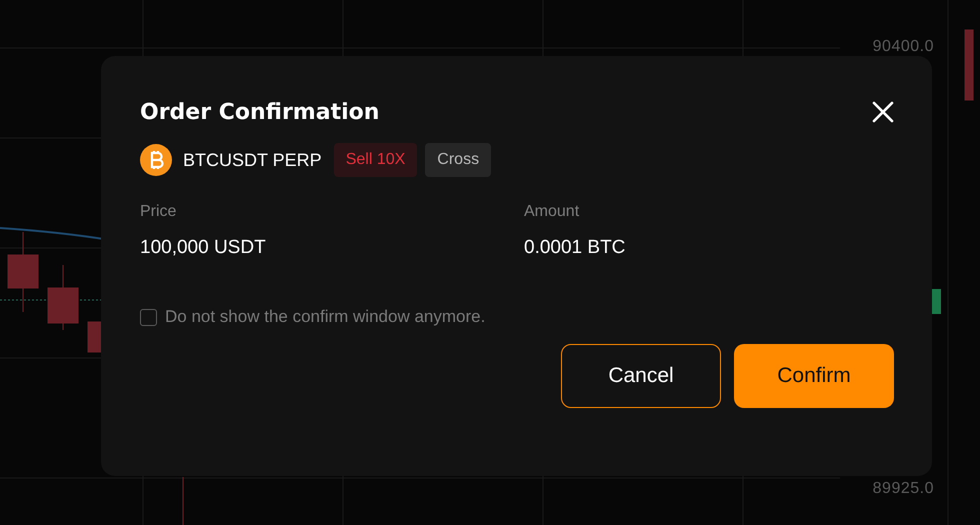 This screenshot has height=525, width=980. Describe the element at coordinates (903, 489) in the screenshot. I see `price-axis-label: 89925.0` at that location.